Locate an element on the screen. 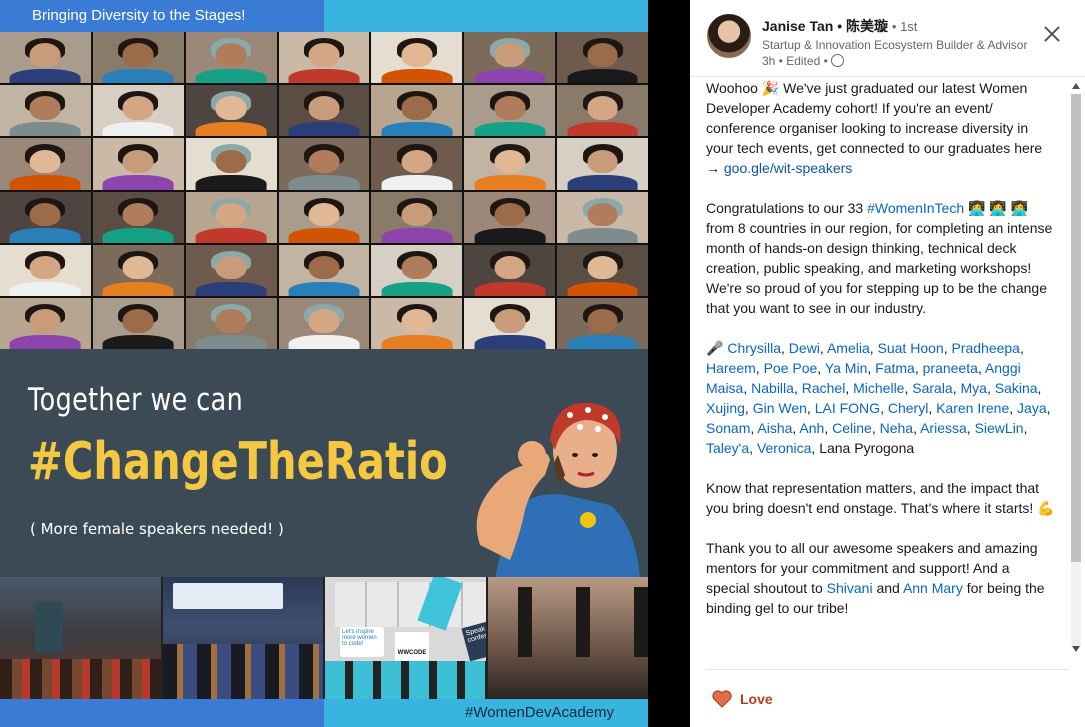 Image resolution: width=1085 pixels, height=727 pixels. mention-ariessa: Ariessa is located at coordinates (943, 428).